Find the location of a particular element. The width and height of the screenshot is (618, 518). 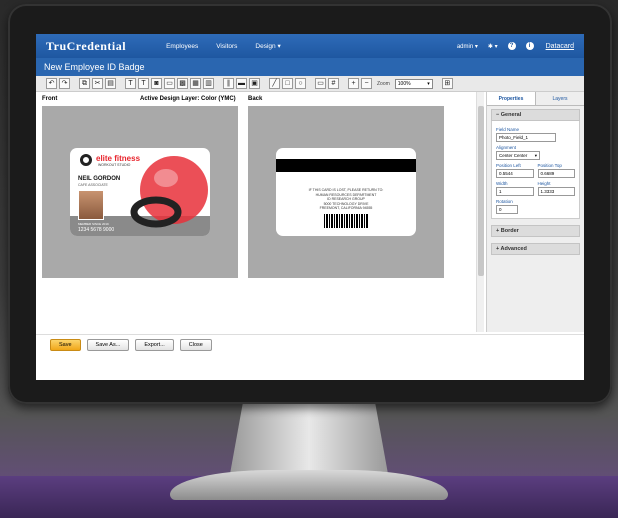

grid-icon: # is located at coordinates (333, 83).